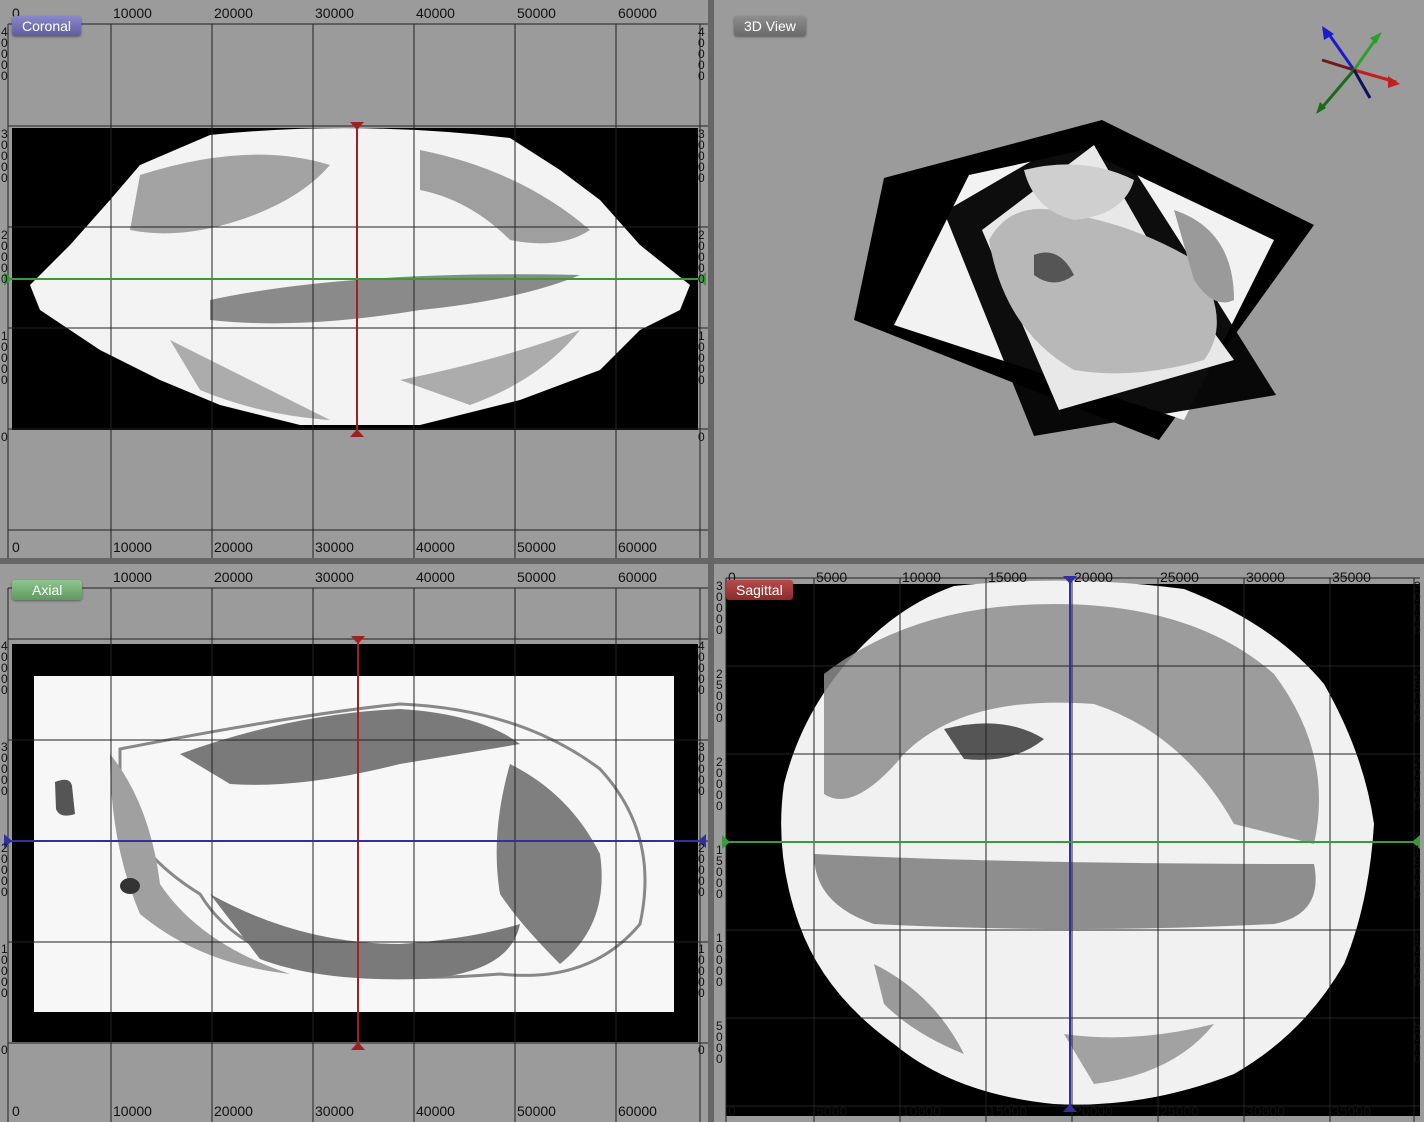  What do you see at coordinates (47, 26) in the screenshot?
I see `coronal-view-label: Coronal` at bounding box center [47, 26].